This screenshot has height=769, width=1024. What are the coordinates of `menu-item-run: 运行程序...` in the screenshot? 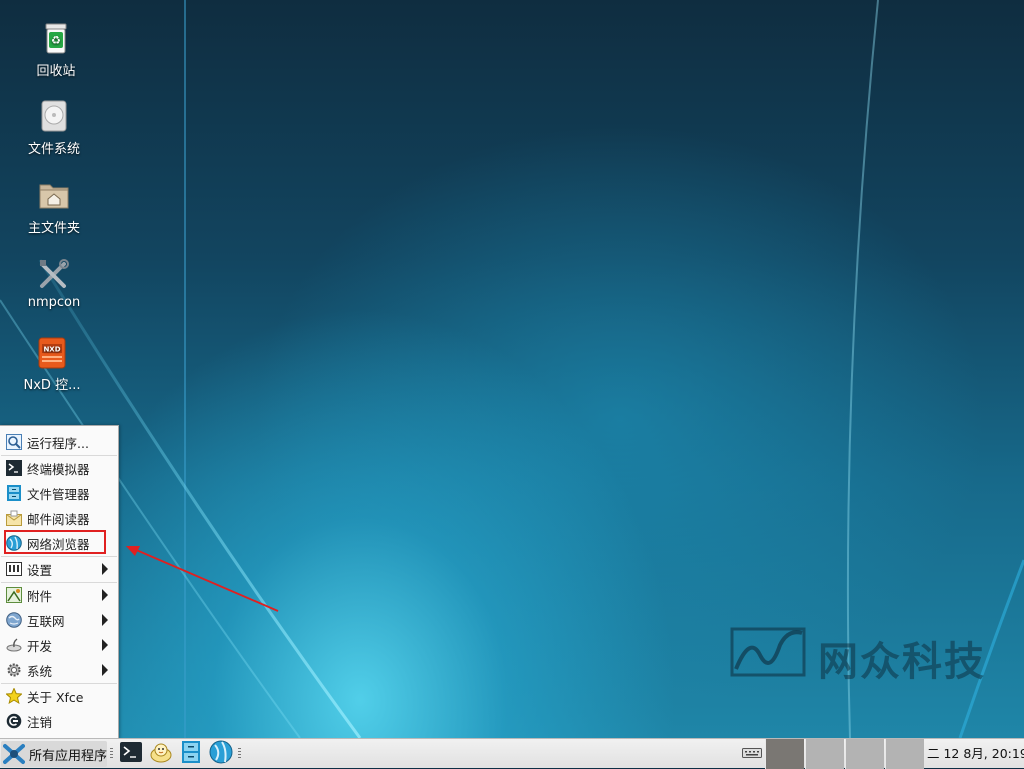 It's located at (59, 442).